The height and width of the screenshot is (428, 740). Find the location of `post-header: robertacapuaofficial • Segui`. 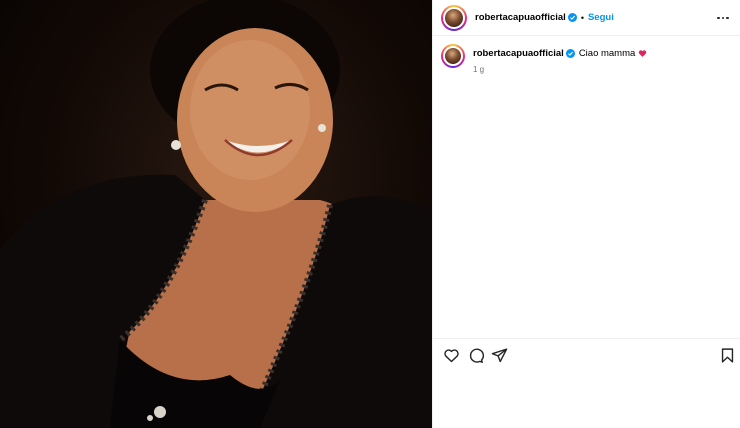

post-header: robertacapuaofficial • Segui is located at coordinates (586, 18).